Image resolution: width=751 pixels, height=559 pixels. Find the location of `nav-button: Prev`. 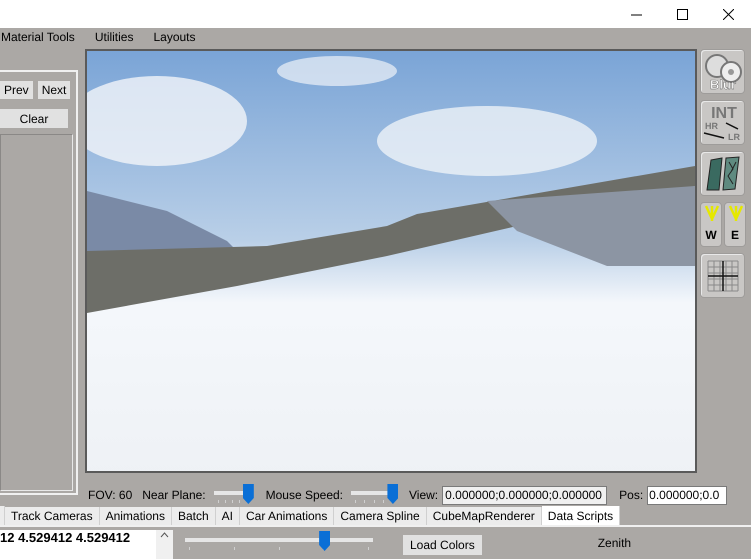

nav-button: Prev is located at coordinates (16, 90).